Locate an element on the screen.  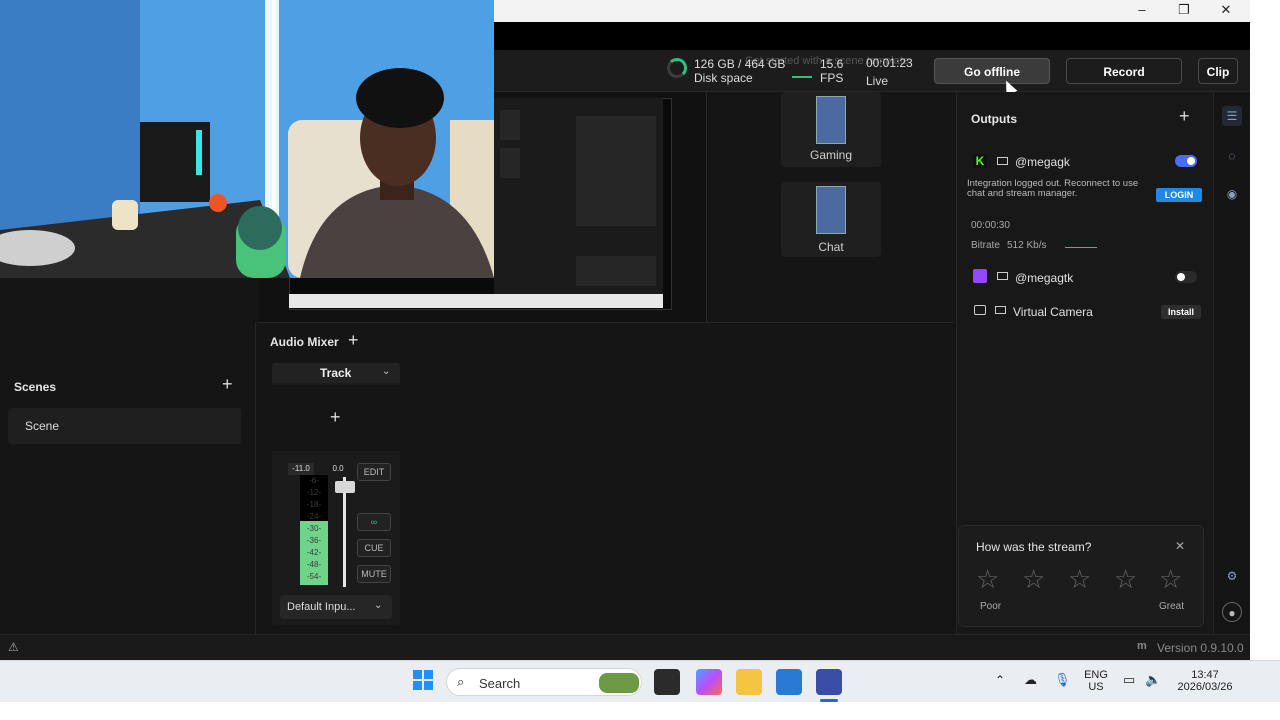
record-button: Record is located at coordinates (1124, 71).